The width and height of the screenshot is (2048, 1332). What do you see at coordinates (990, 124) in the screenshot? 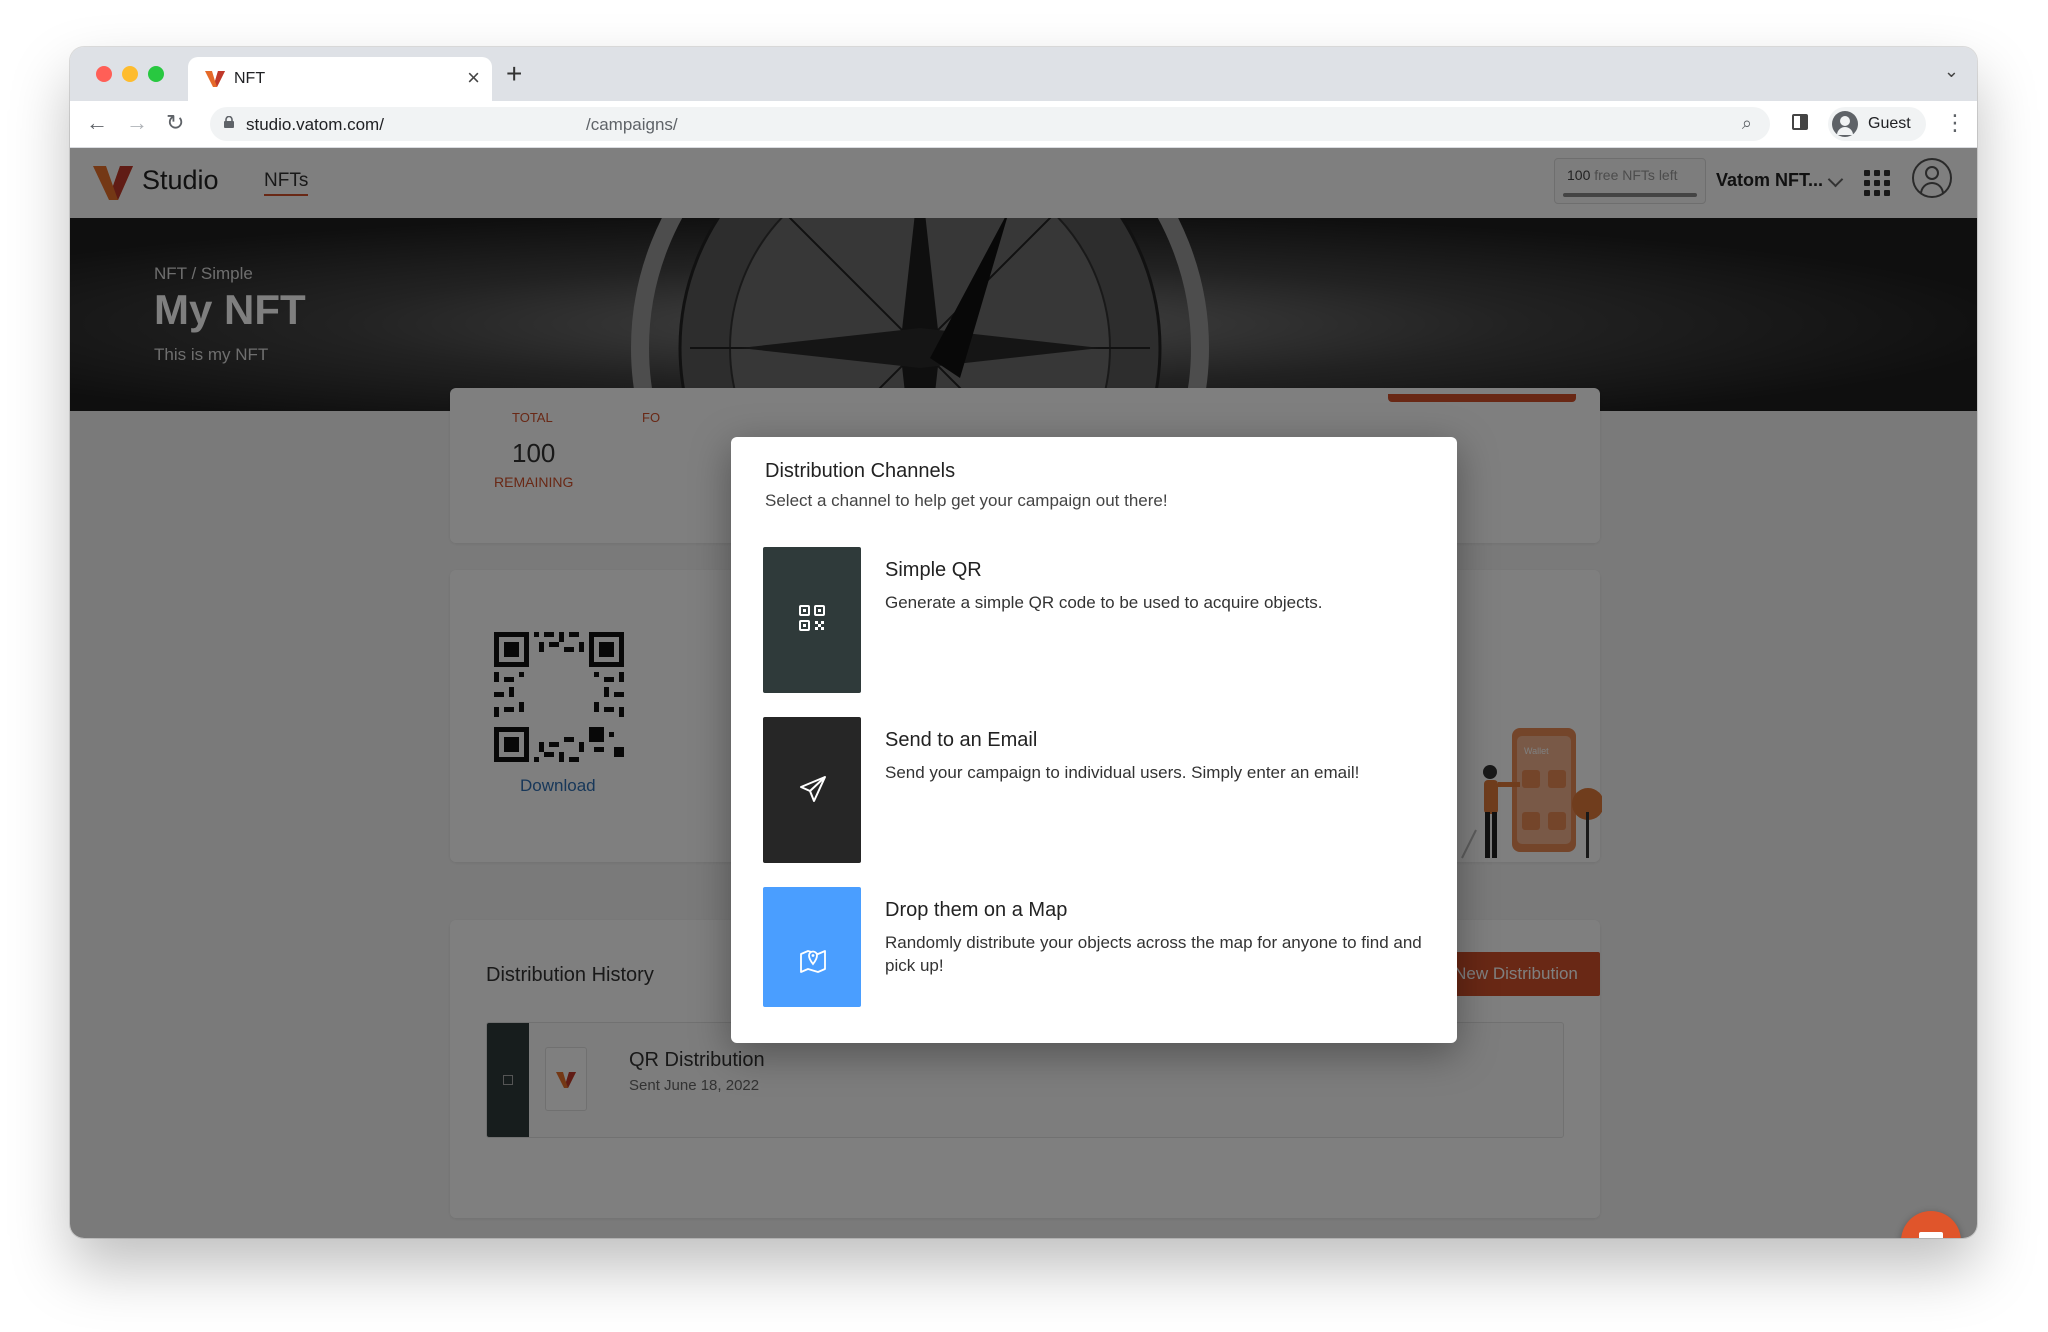
I see `address-bar: studio.vatom.com/ /campaigns/ ⌕` at bounding box center [990, 124].